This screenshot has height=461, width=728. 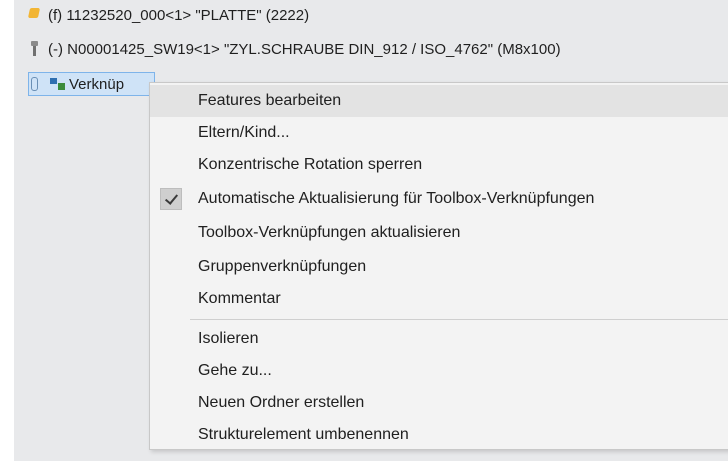 What do you see at coordinates (310, 164) in the screenshot?
I see `menu-item-label: Konzentrische Rotation sperren` at bounding box center [310, 164].